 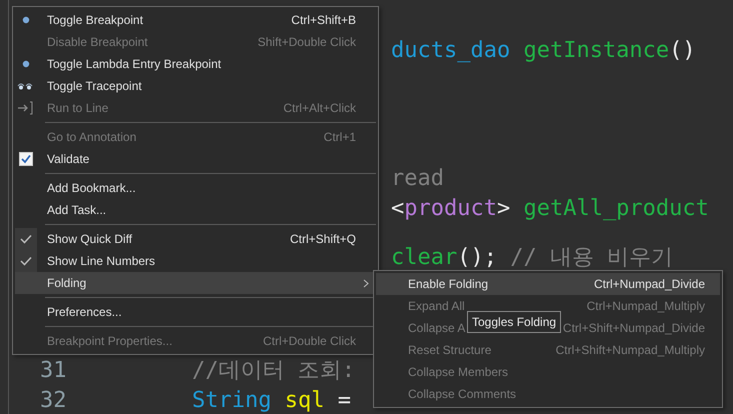 What do you see at coordinates (514, 322) in the screenshot?
I see `tooltip: Toggles Folding` at bounding box center [514, 322].